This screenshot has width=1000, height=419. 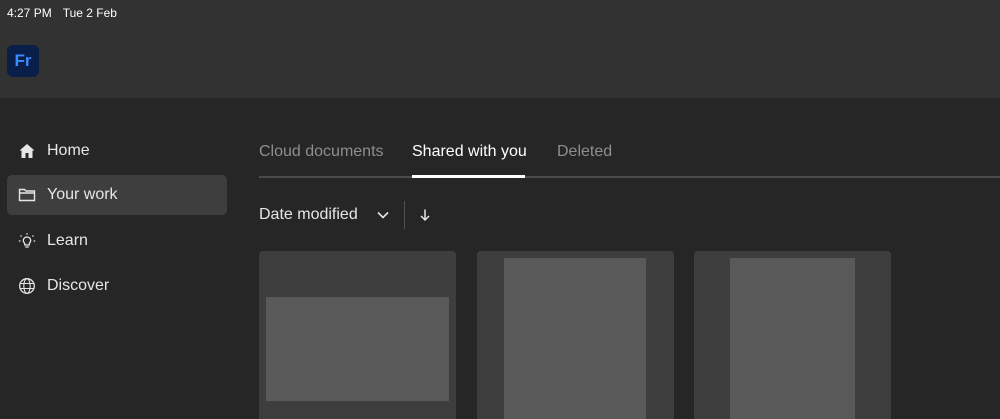 What do you see at coordinates (29, 13) in the screenshot?
I see `status-time: 4:27 PM` at bounding box center [29, 13].